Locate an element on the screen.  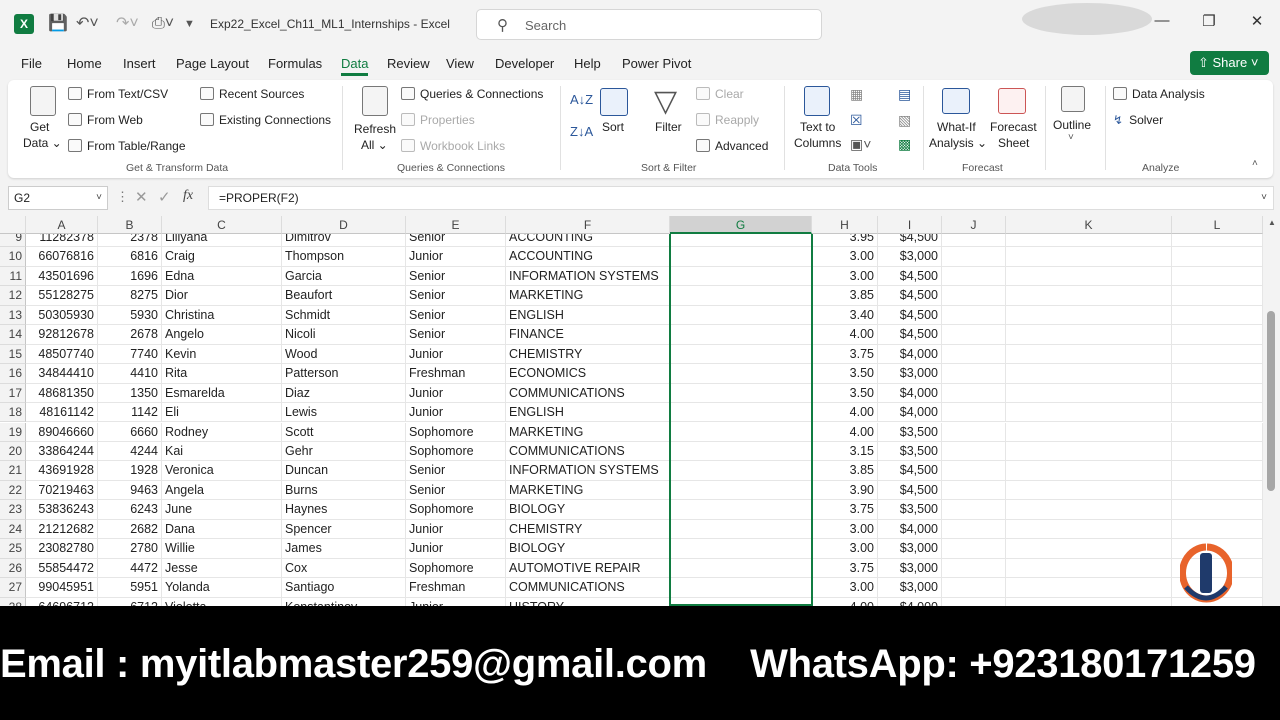
cell-d: Thompson is located at coordinates (344, 257).